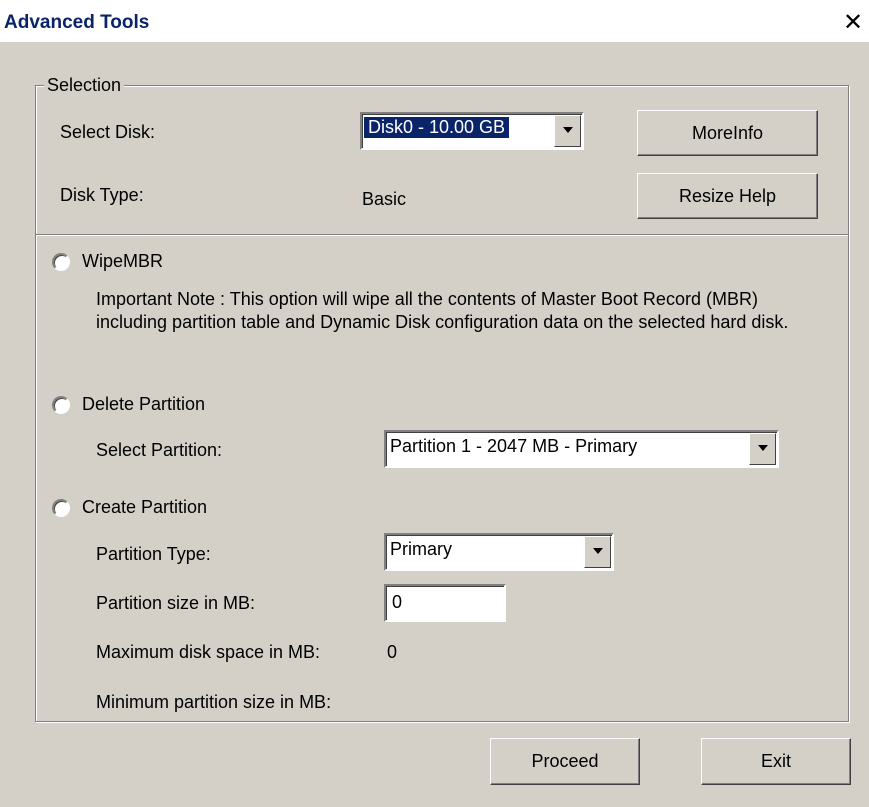 The width and height of the screenshot is (869, 807). What do you see at coordinates (514, 446) in the screenshot?
I see `partition-select-value: Partition 1 - 2047 MB - Primary` at bounding box center [514, 446].